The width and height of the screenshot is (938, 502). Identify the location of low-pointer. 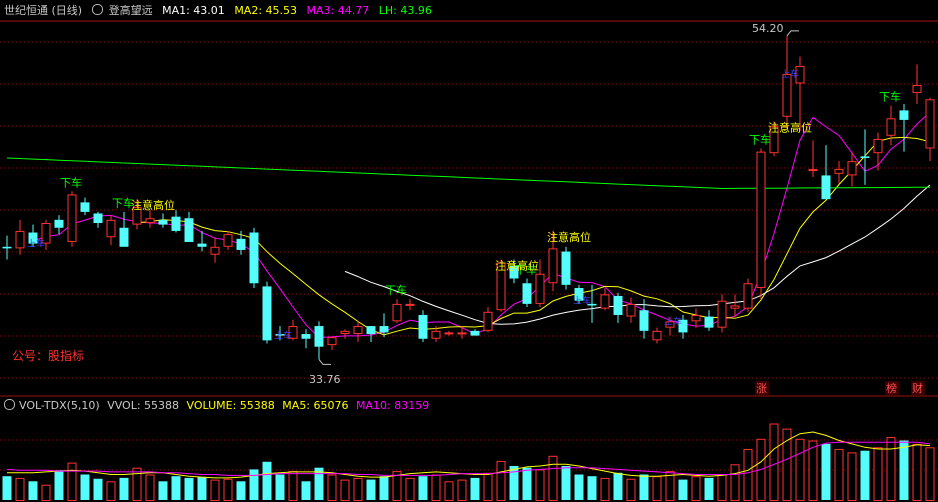
(324, 362).